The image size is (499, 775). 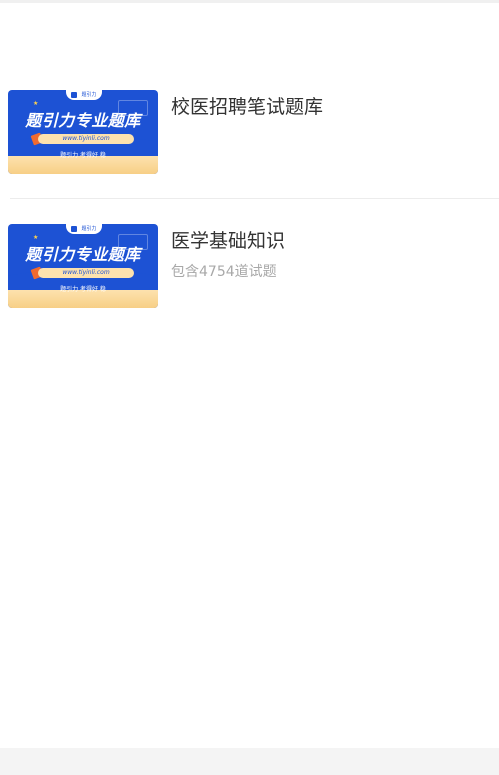 I want to click on item-title: 校医招聘笔试题库, so click(x=247, y=105).